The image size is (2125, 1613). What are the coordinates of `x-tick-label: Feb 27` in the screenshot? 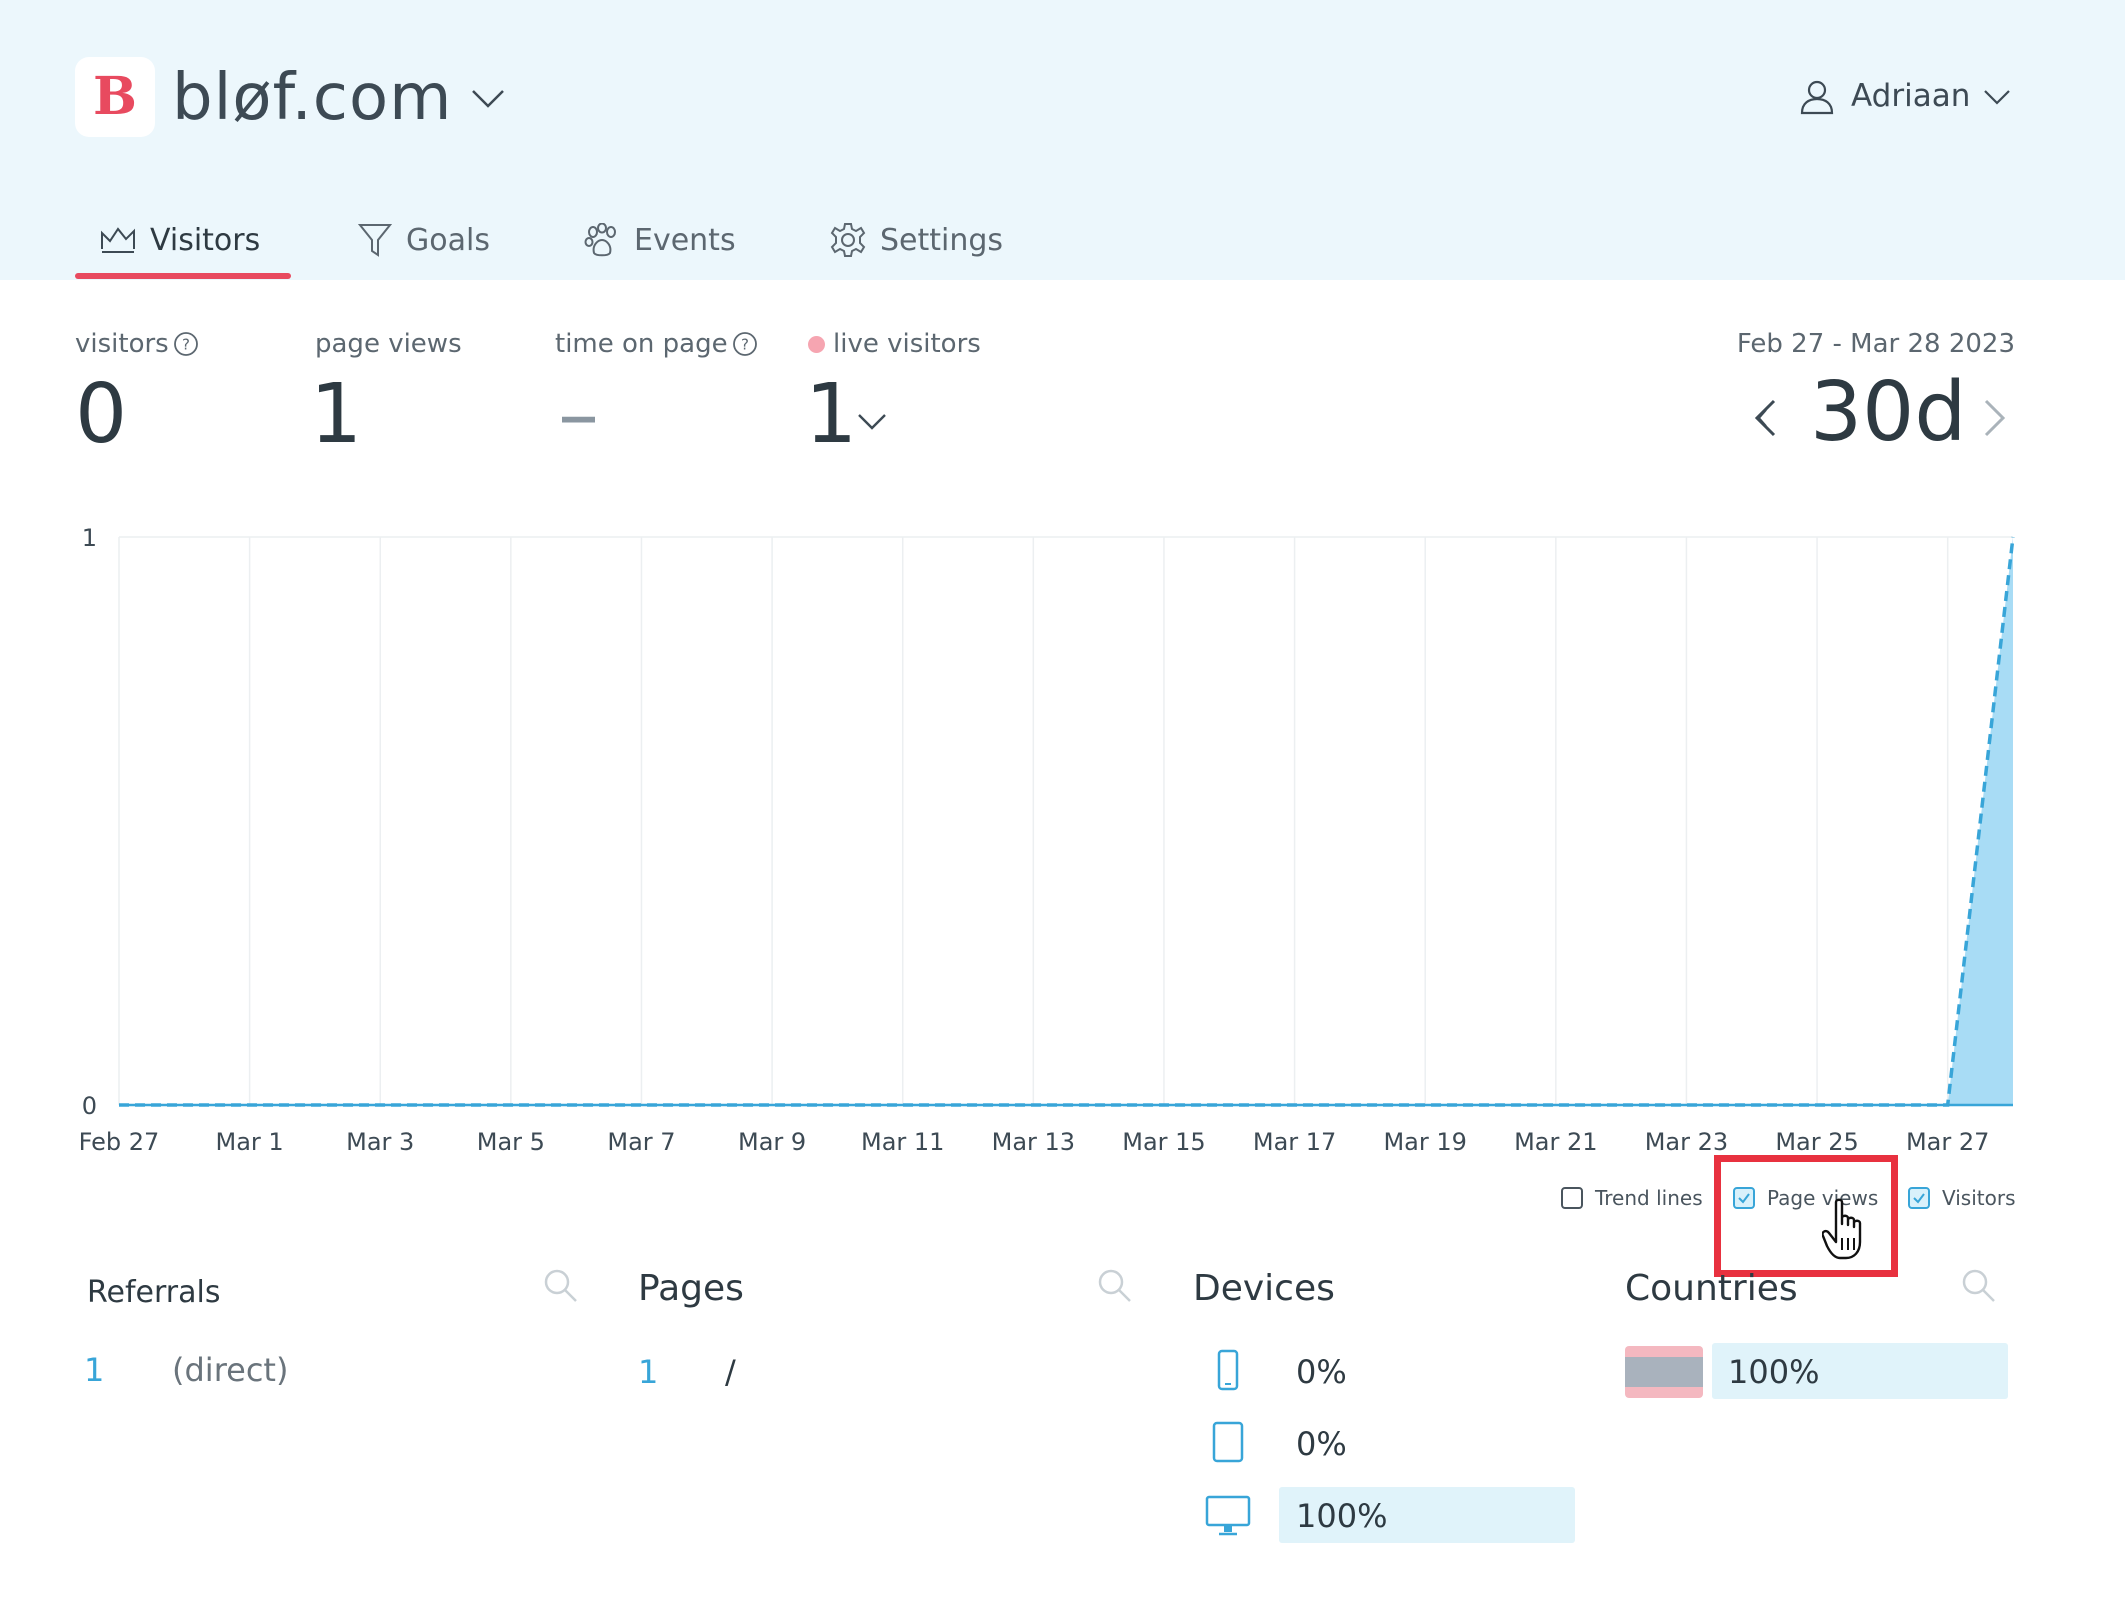 It's located at (119, 1142).